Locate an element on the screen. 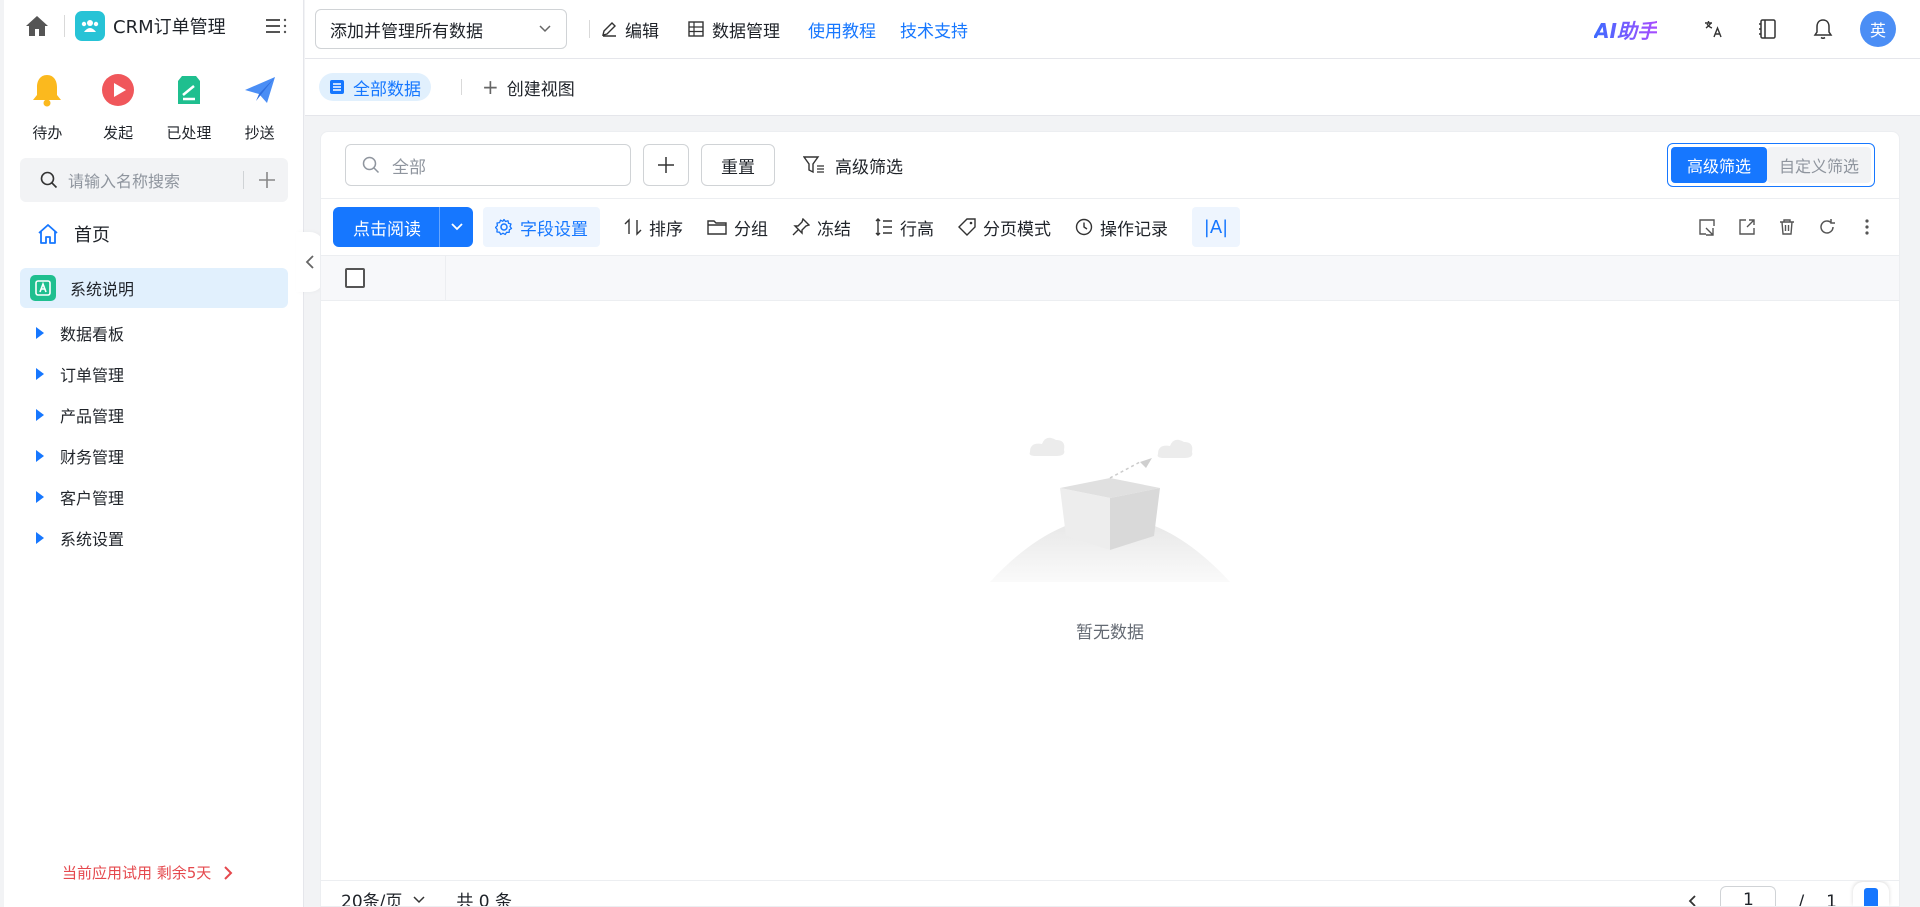  more-icon is located at coordinates (1867, 227).